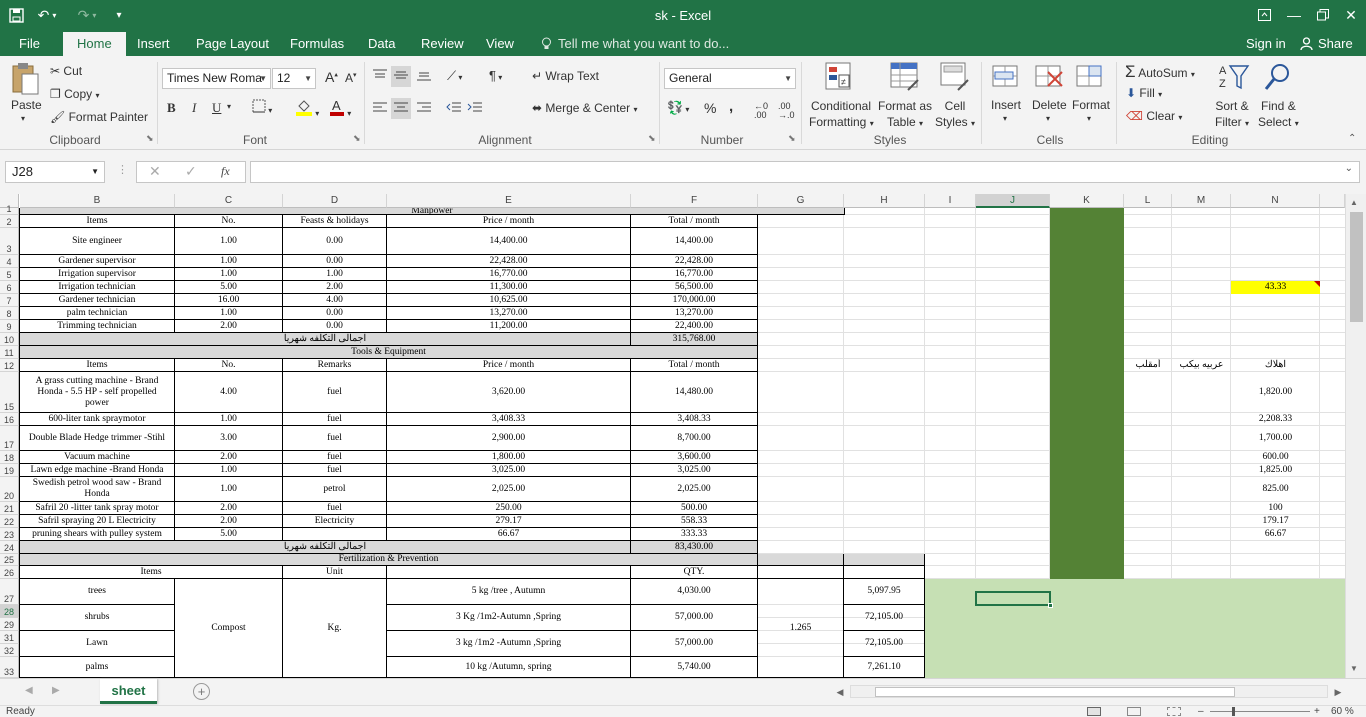  What do you see at coordinates (9, 241) in the screenshot?
I see `row-header-3: 3` at bounding box center [9, 241].